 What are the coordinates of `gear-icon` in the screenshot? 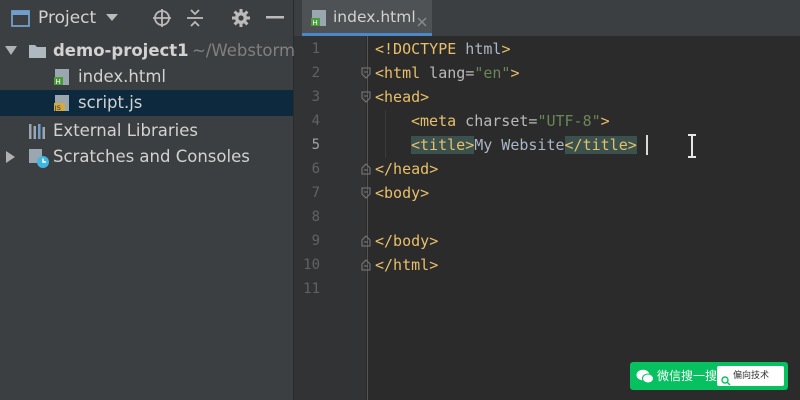 It's located at (241, 18).